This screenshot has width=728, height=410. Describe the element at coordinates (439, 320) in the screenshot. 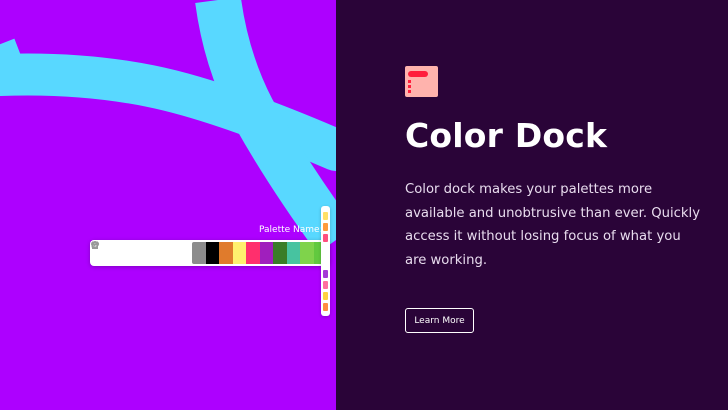

I see `learn-more-button: Learn More` at that location.